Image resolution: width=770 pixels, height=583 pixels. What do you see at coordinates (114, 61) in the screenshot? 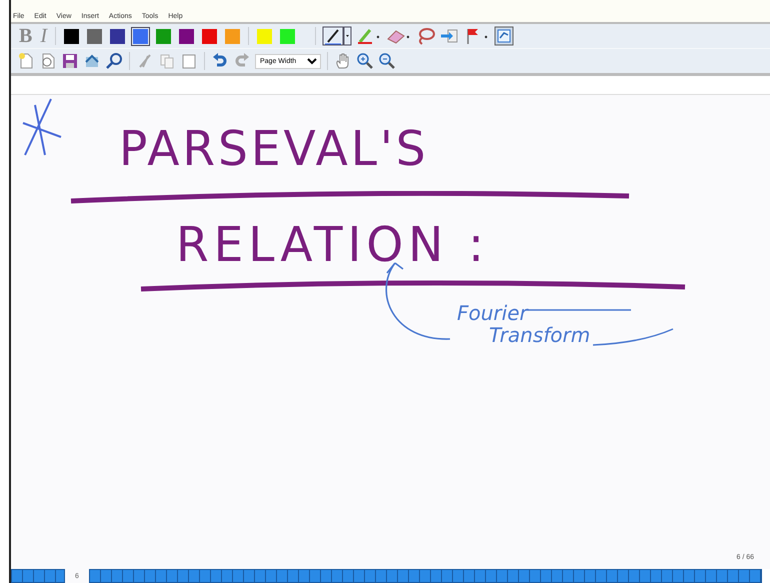
I see `search-icon` at bounding box center [114, 61].